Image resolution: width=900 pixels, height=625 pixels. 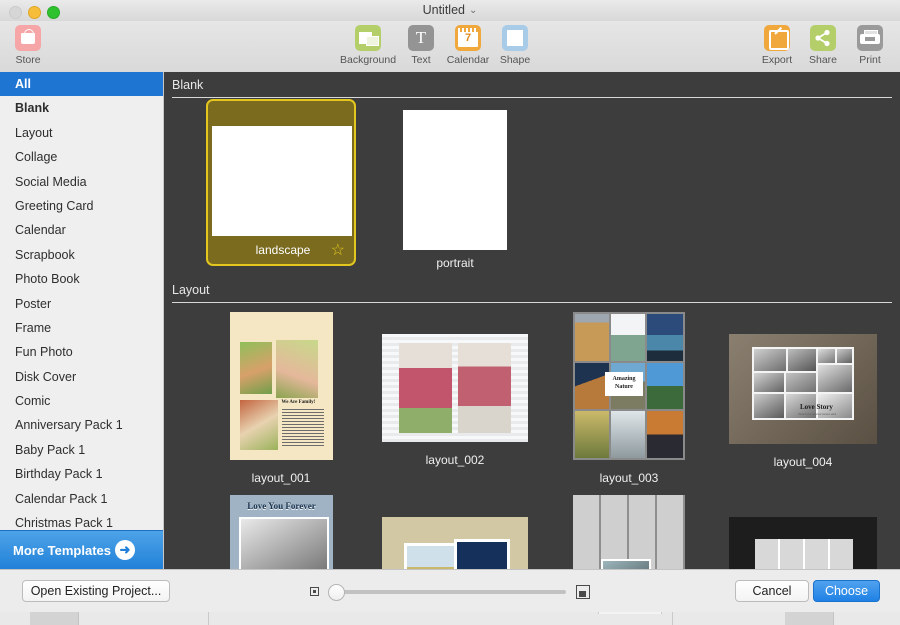 I want to click on sidebar-item-layout: Layout, so click(x=81, y=133).